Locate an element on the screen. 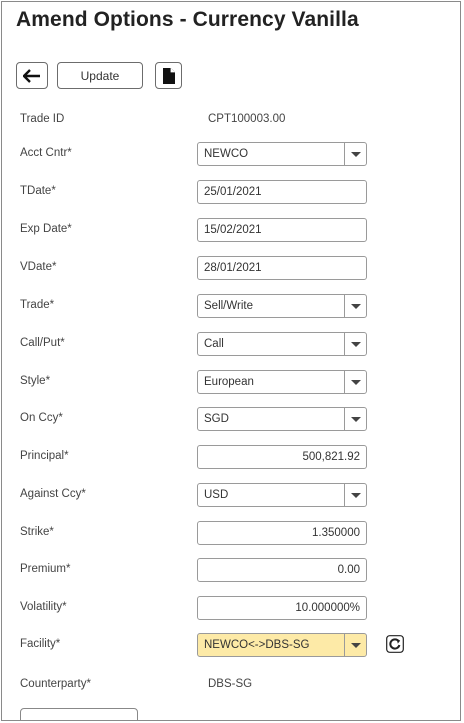 The width and height of the screenshot is (464, 723). counterparty-value: DBS-SG is located at coordinates (230, 684).